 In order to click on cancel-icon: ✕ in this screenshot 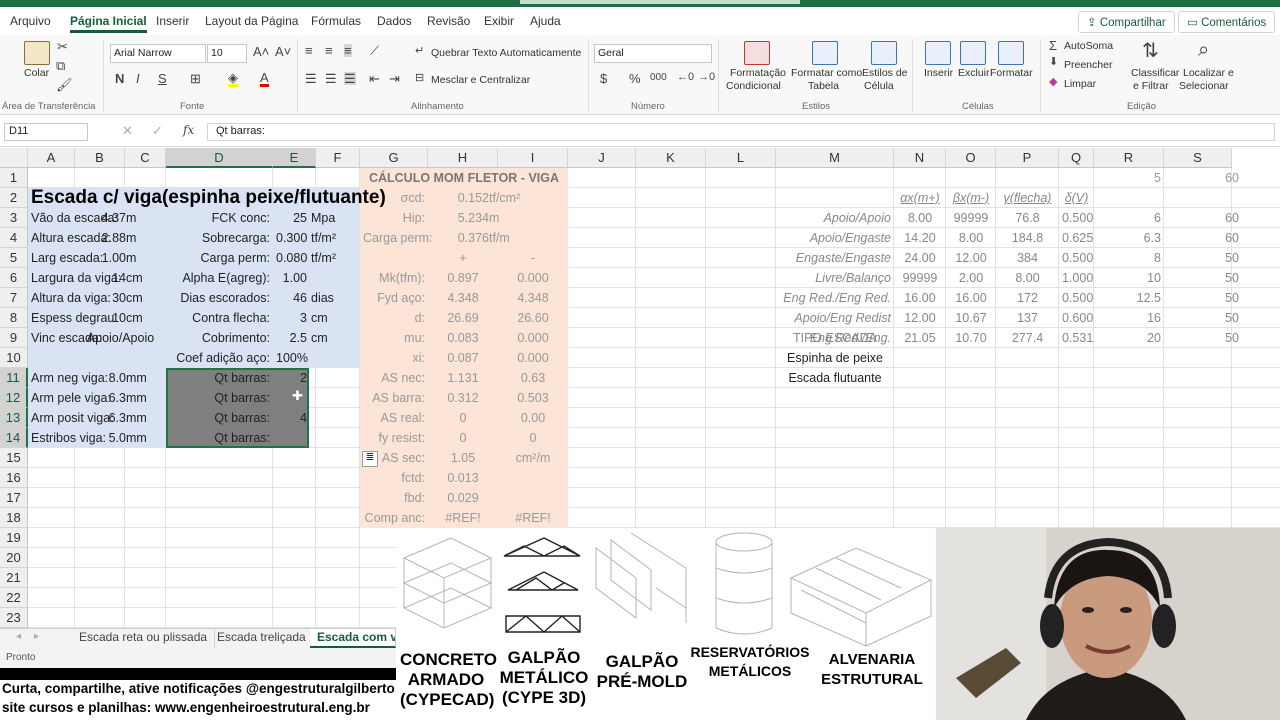, I will do `click(127, 130)`.